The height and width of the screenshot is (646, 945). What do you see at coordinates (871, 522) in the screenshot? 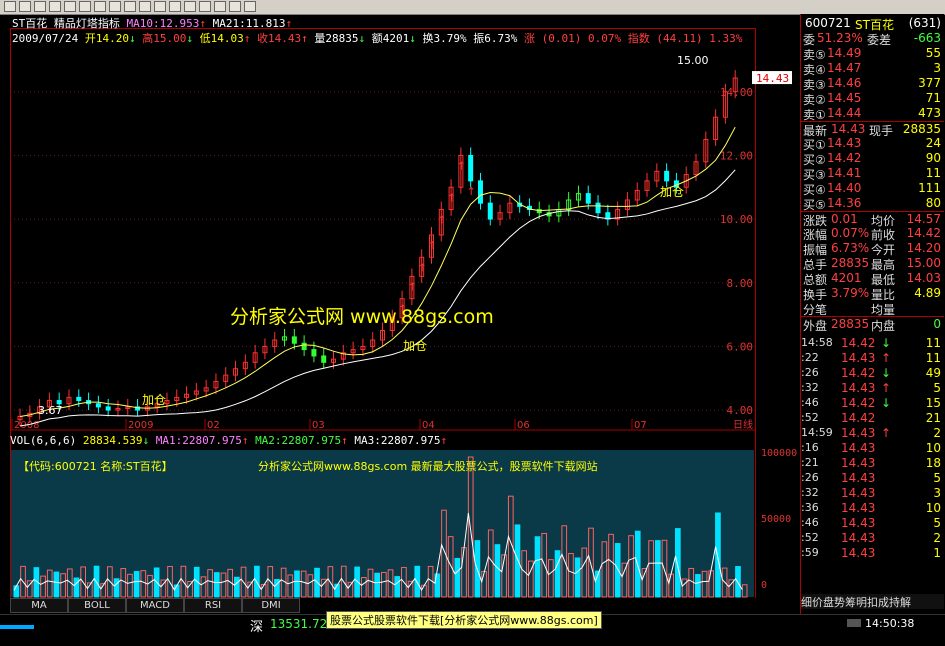
I see `tick-row: :46 14.43 5` at bounding box center [871, 522].